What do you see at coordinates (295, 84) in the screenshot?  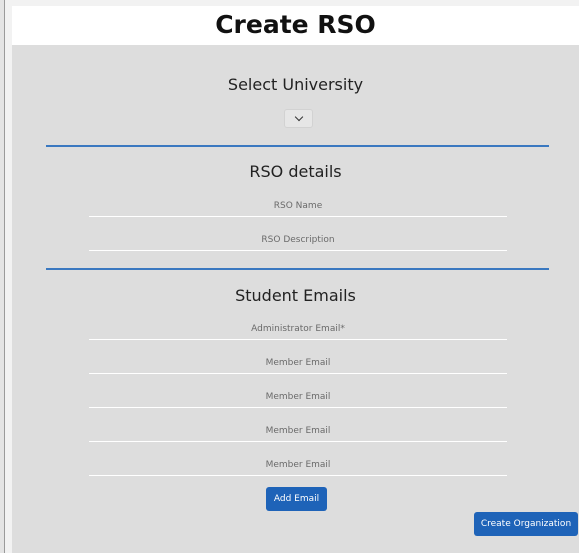 I see `select-university-heading: Select University` at bounding box center [295, 84].